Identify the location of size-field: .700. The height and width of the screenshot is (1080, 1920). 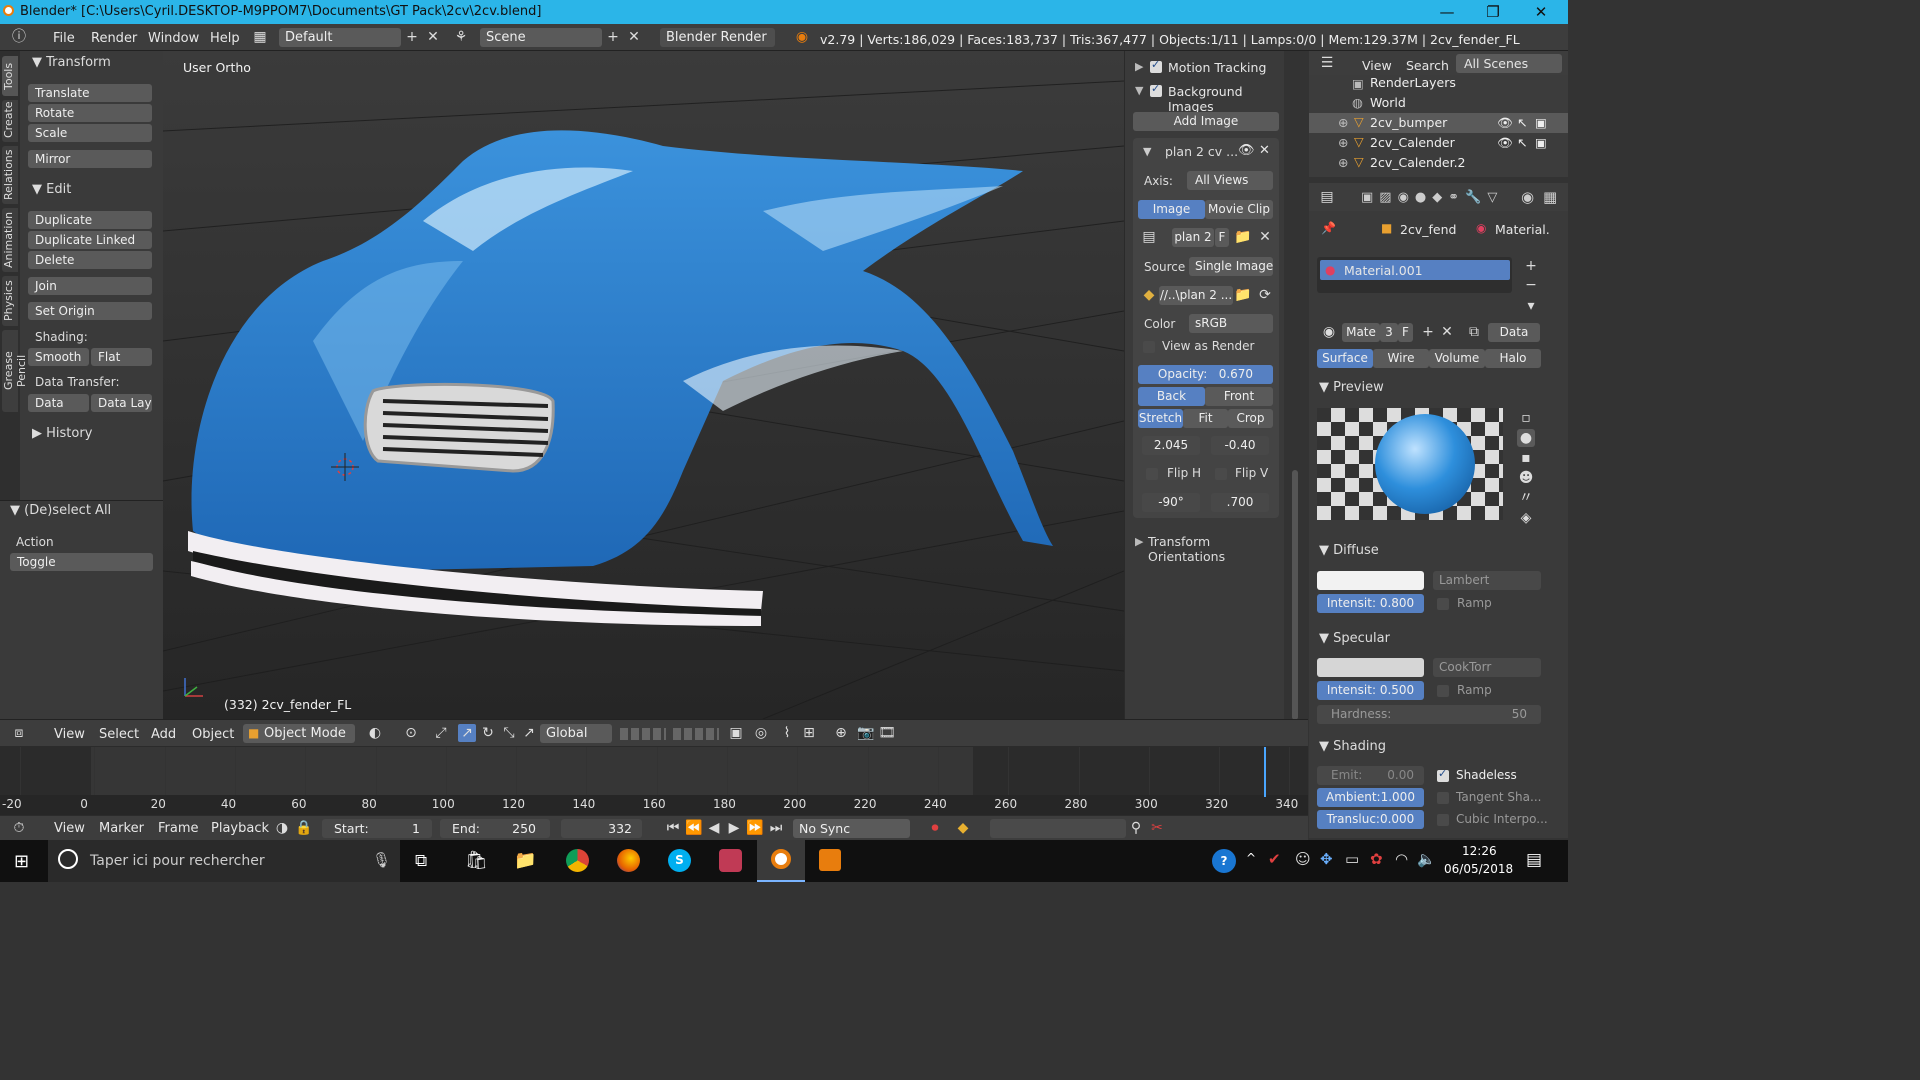
(1240, 502).